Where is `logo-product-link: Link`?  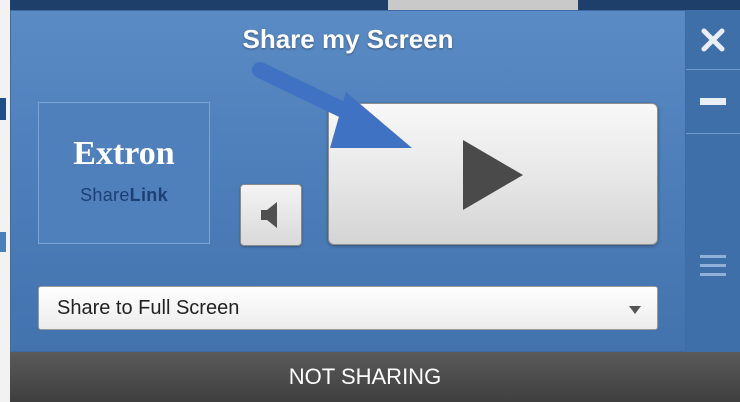 logo-product-link: Link is located at coordinates (148, 195).